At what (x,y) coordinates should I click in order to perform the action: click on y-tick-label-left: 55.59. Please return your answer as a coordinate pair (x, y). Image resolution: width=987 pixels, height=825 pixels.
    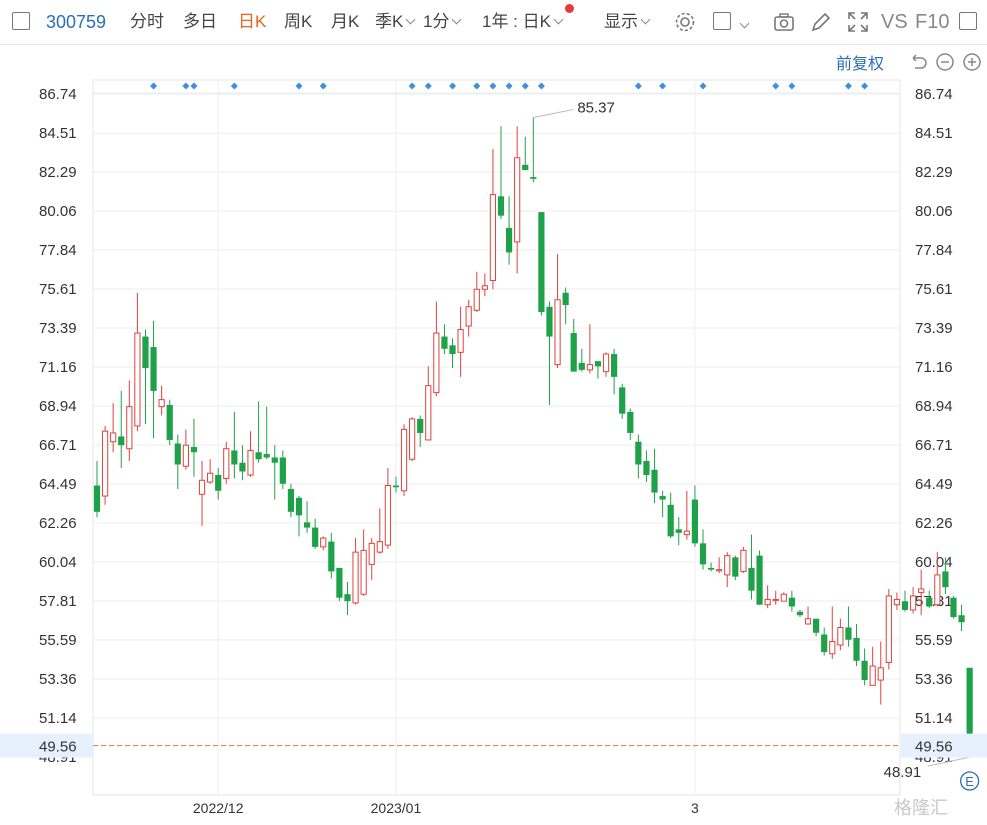
    Looking at the image, I should click on (58, 640).